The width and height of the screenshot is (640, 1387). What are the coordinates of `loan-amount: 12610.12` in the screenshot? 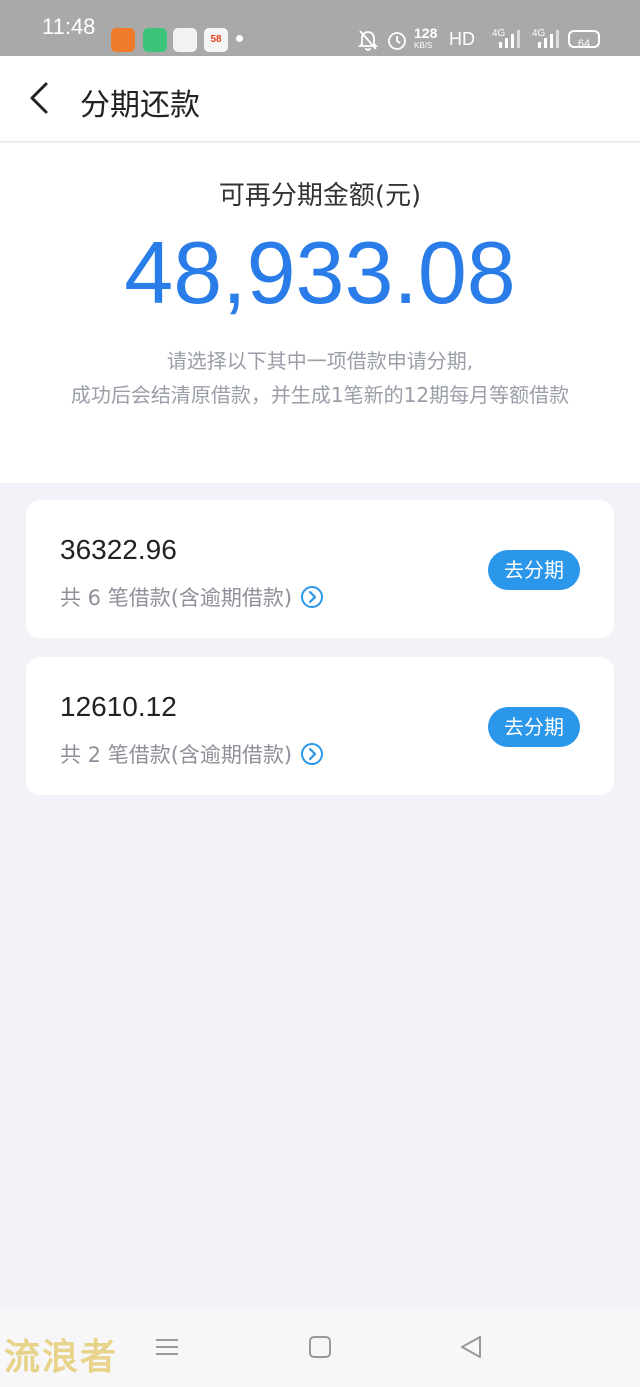 It's located at (118, 706).